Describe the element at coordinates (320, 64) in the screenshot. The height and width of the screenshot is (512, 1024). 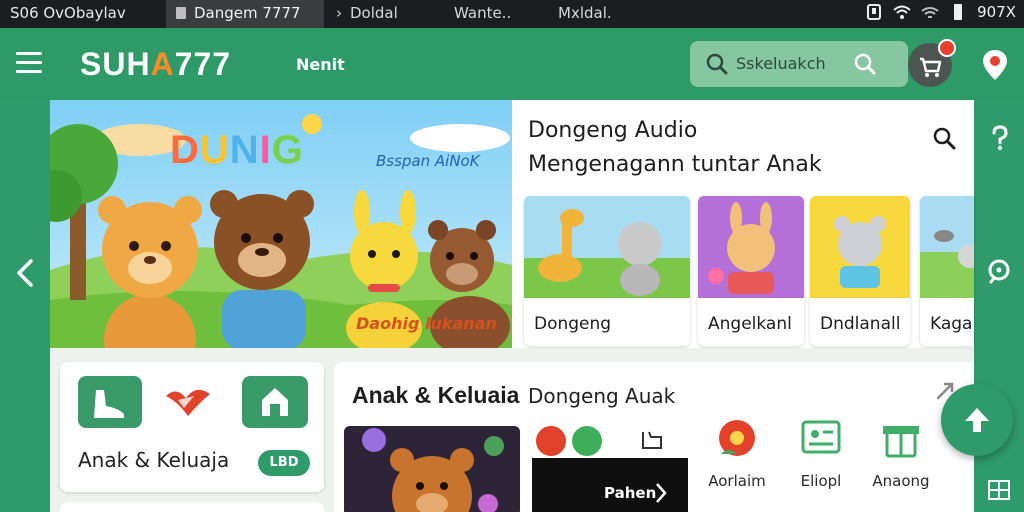
I see `nav-link: Nenit` at that location.